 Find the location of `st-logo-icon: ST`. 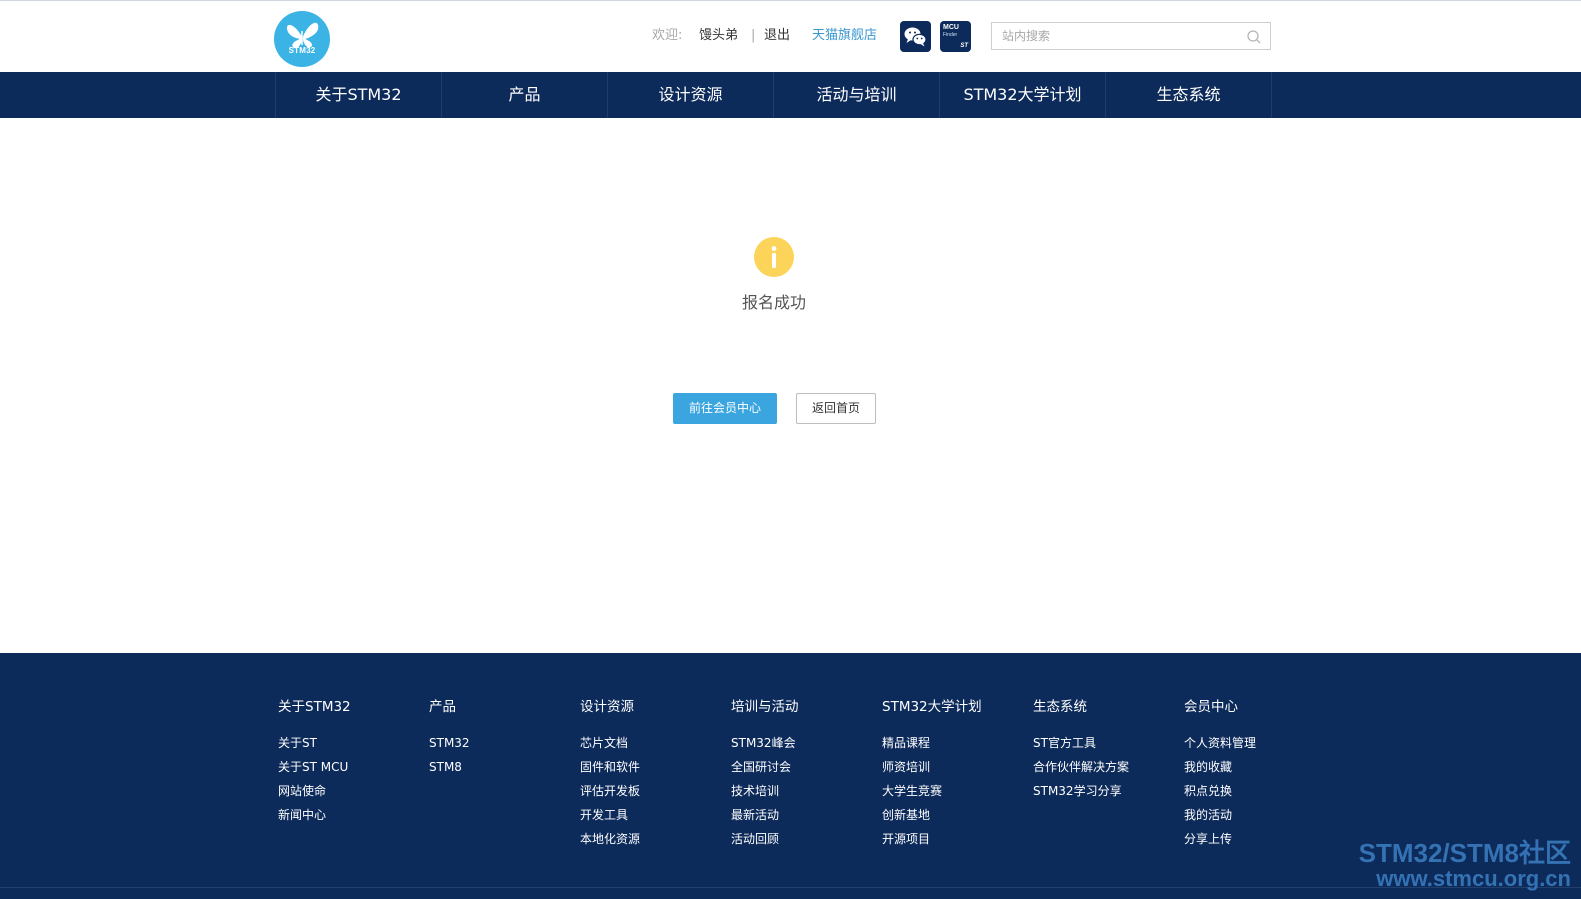

st-logo-icon: ST is located at coordinates (964, 46).